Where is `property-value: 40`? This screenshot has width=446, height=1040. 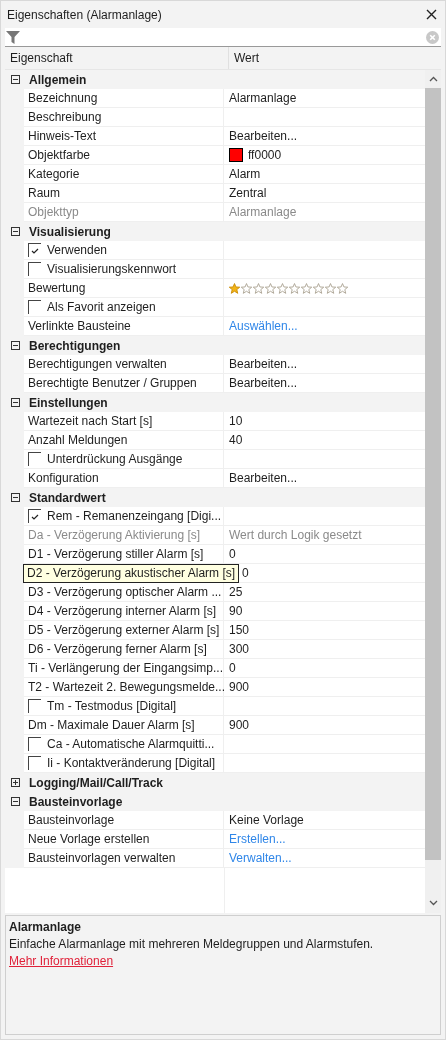 property-value: 40 is located at coordinates (236, 440).